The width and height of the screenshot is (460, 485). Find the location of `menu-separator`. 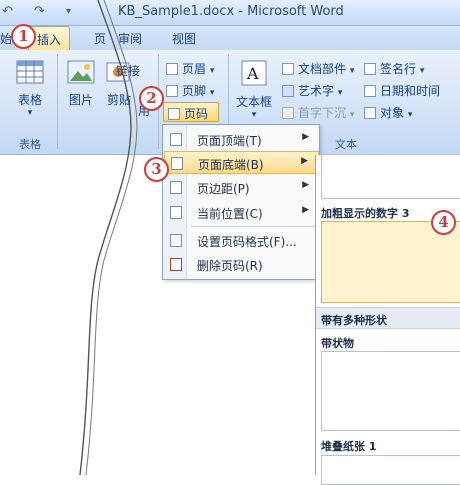

menu-separator is located at coordinates (254, 226).